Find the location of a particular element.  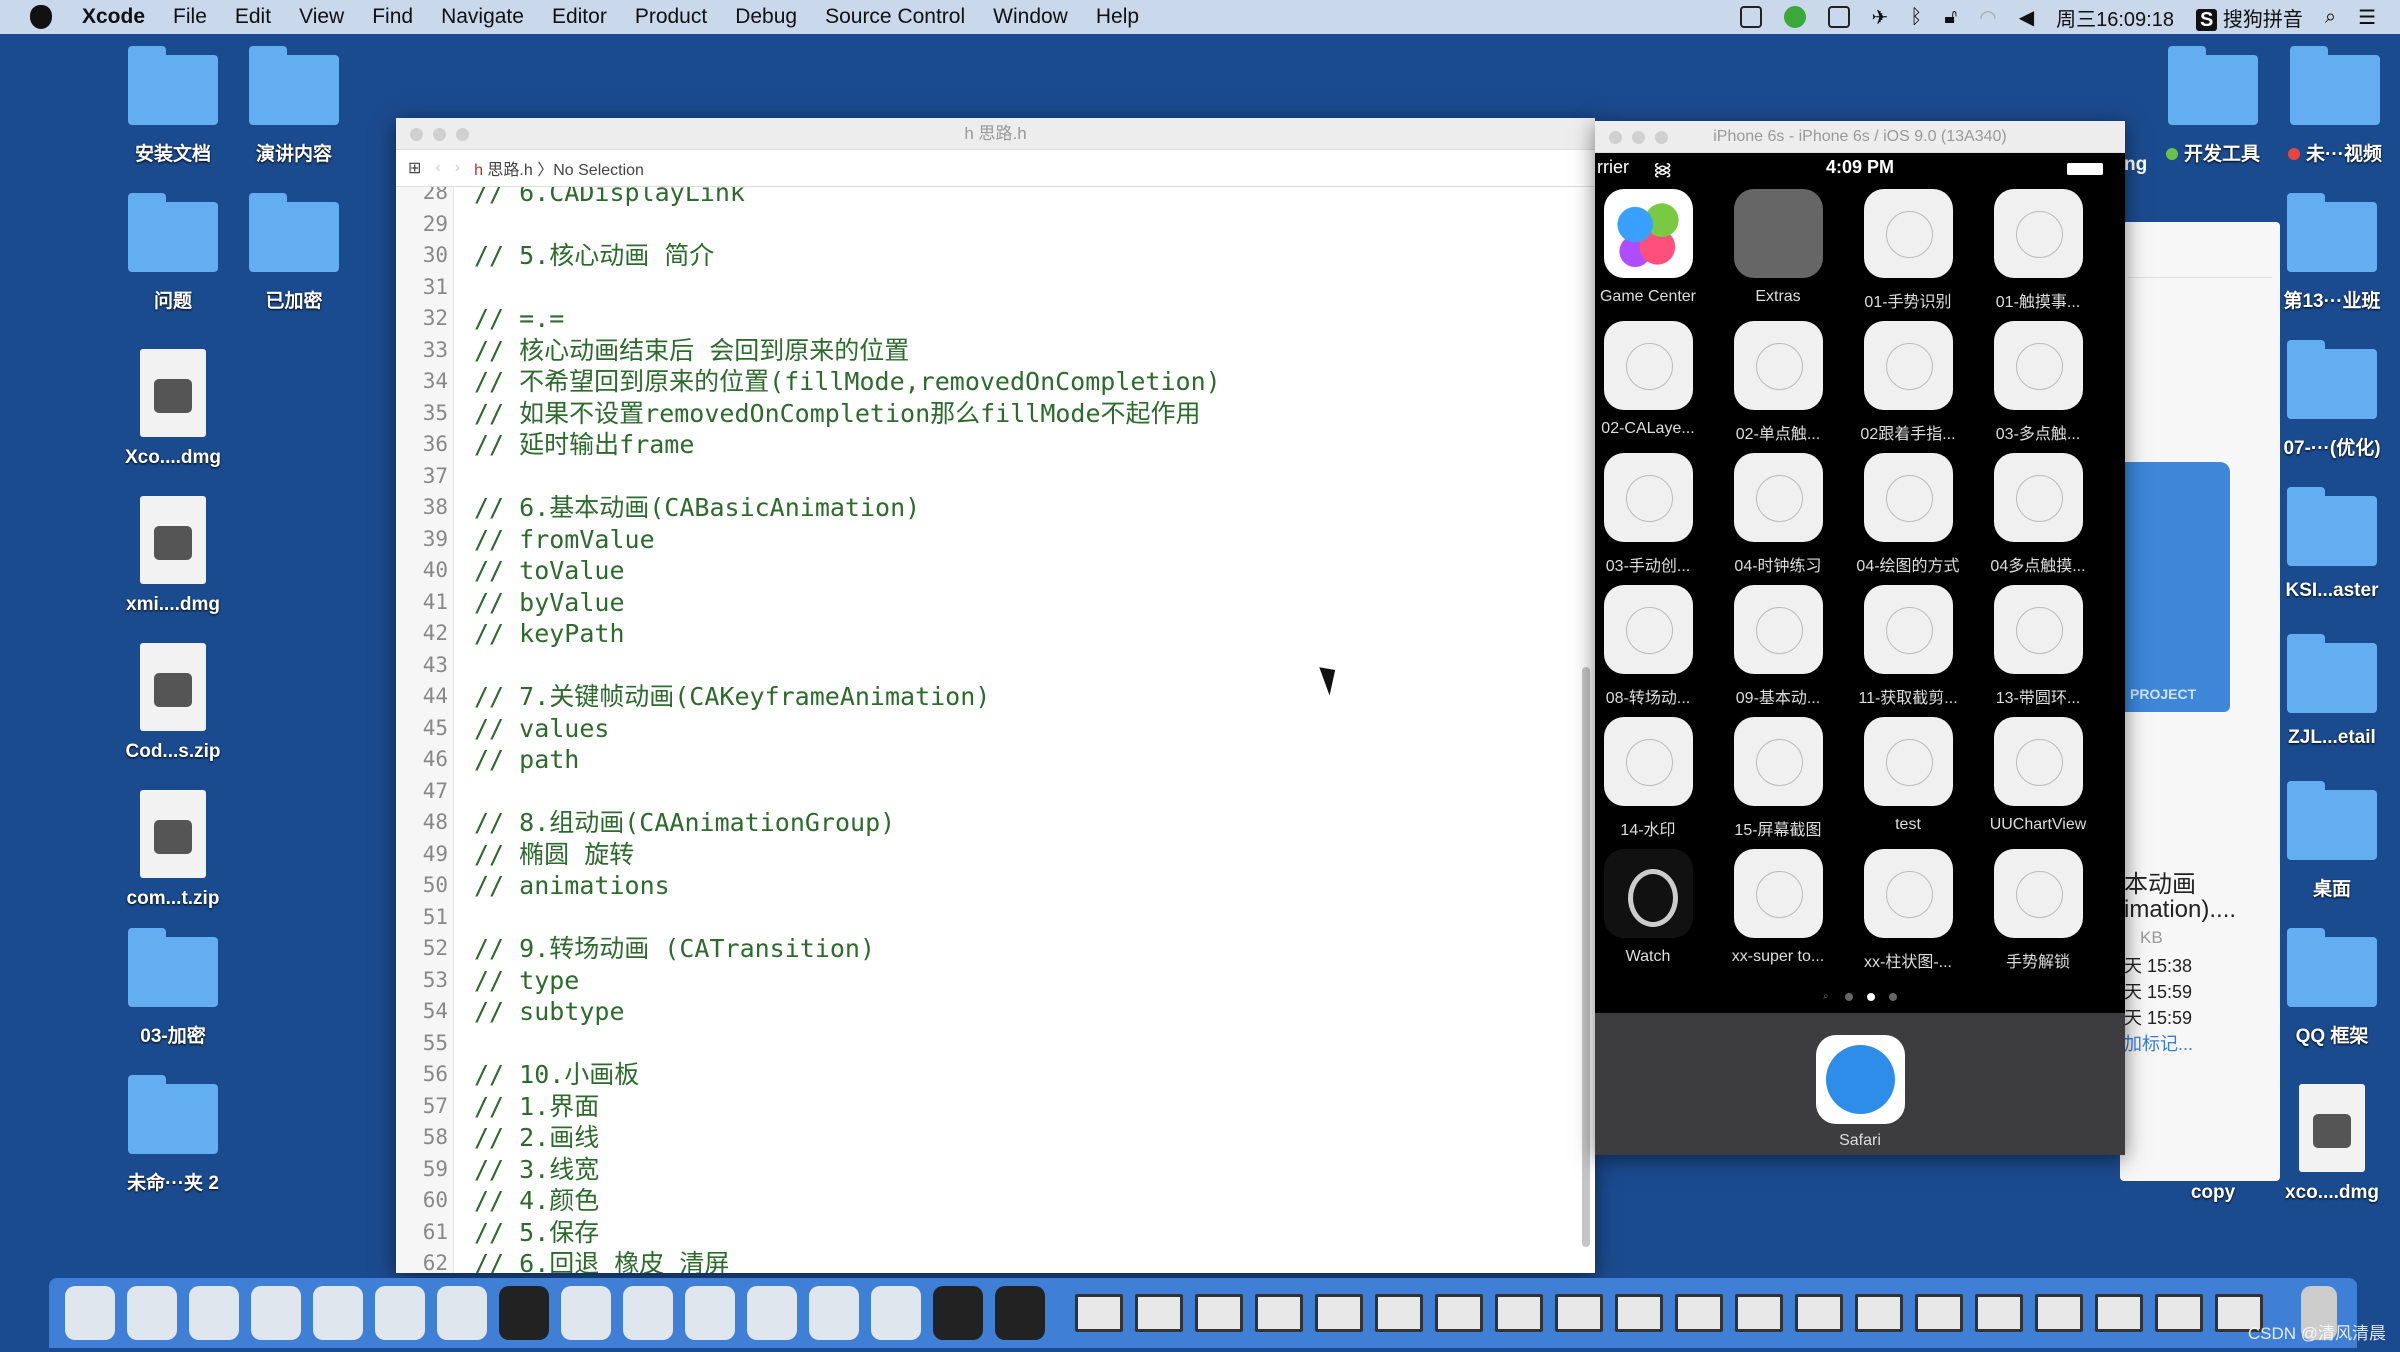

terminal-icon is located at coordinates (524, 1313).